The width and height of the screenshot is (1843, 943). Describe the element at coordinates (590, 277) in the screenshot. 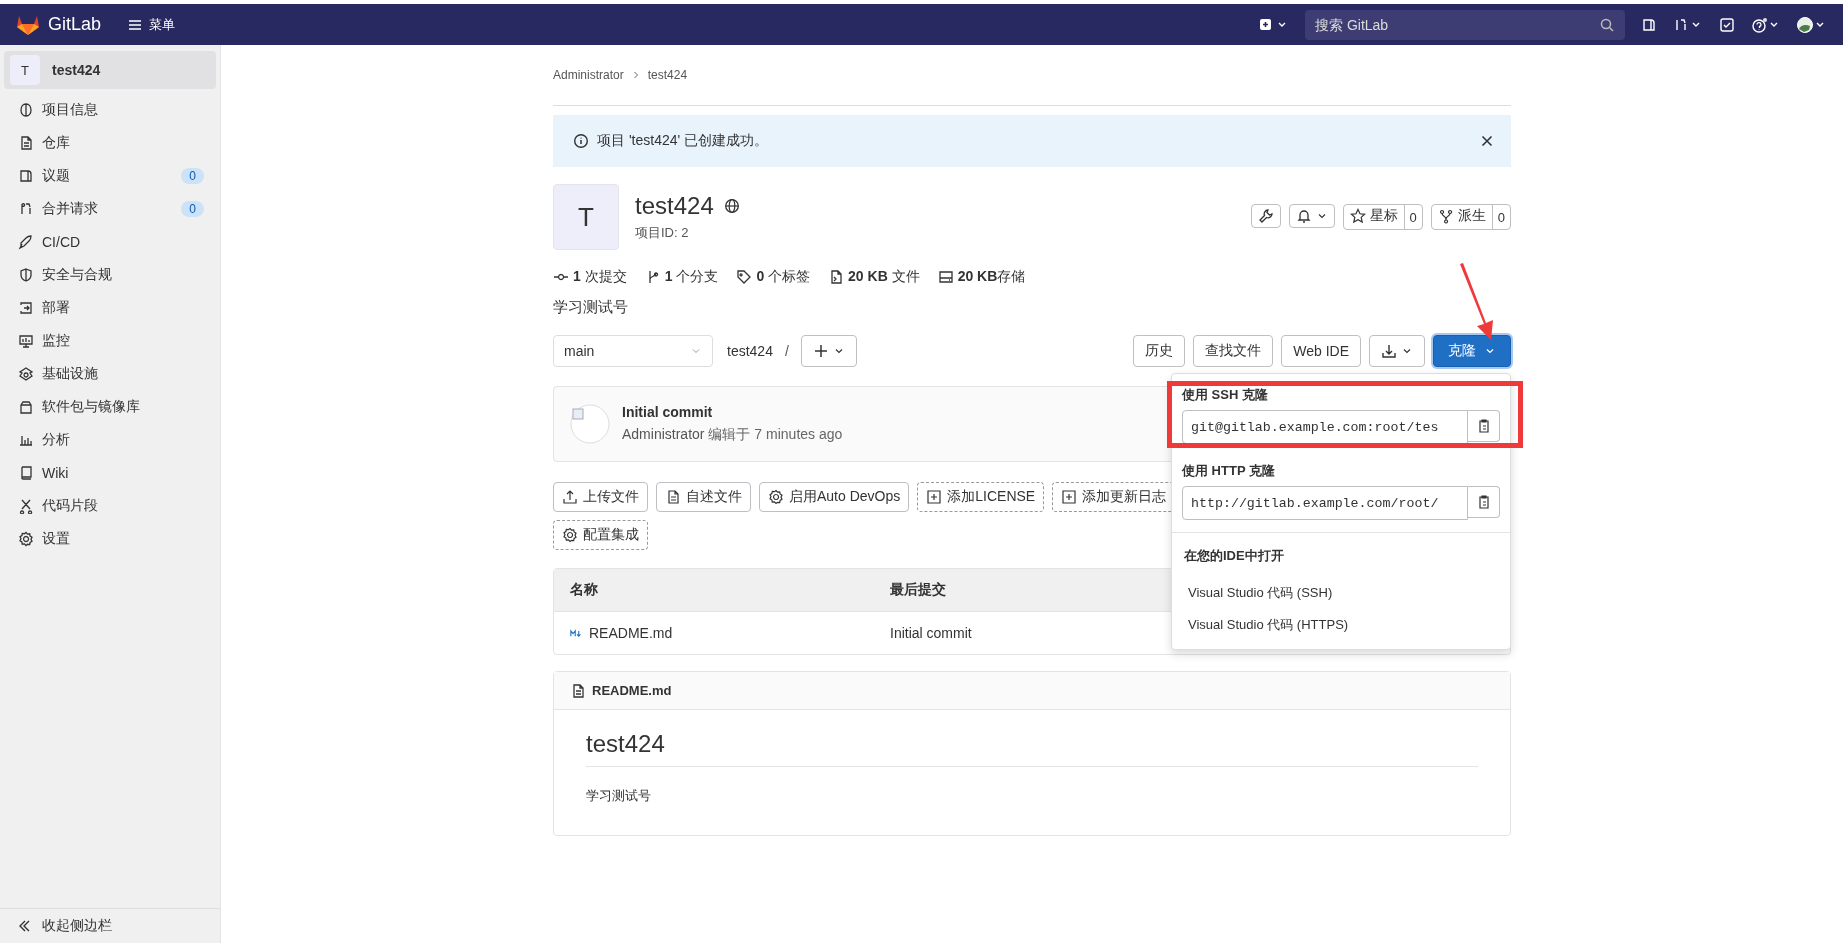

I see `stat-link: 1 次提交` at that location.